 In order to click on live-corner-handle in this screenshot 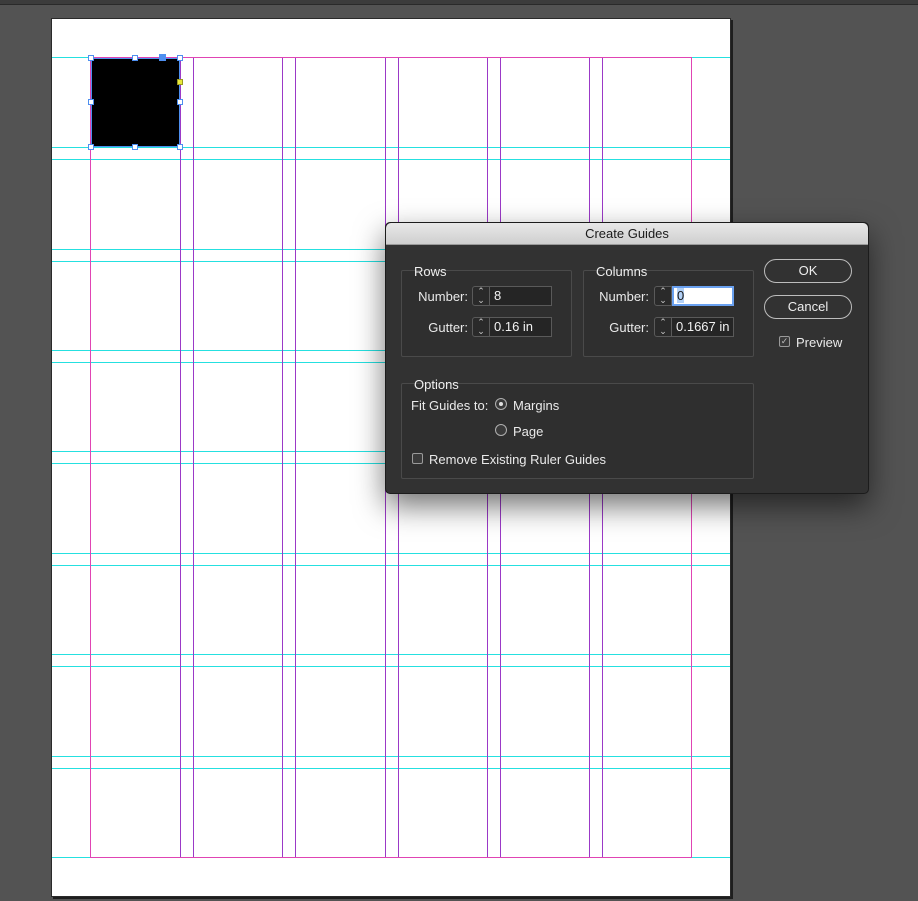, I will do `click(180, 82)`.